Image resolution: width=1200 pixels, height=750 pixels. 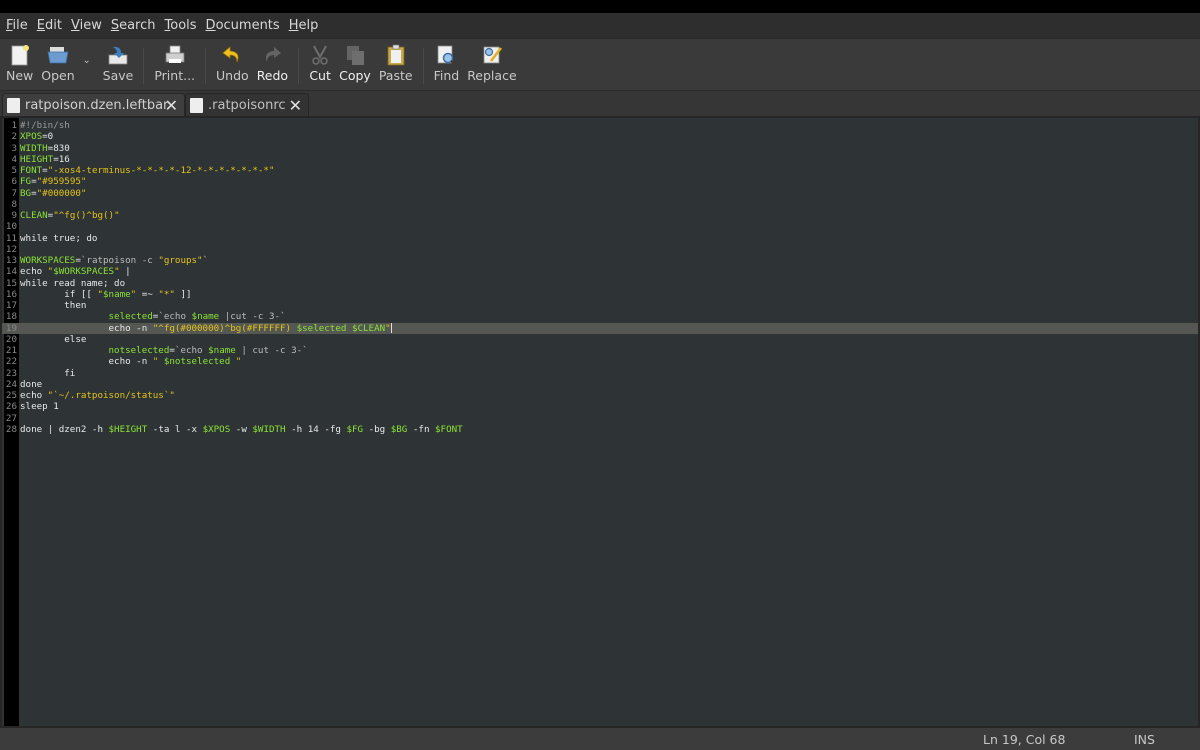 What do you see at coordinates (308, 25) in the screenshot?
I see `menu-label: elp` at bounding box center [308, 25].